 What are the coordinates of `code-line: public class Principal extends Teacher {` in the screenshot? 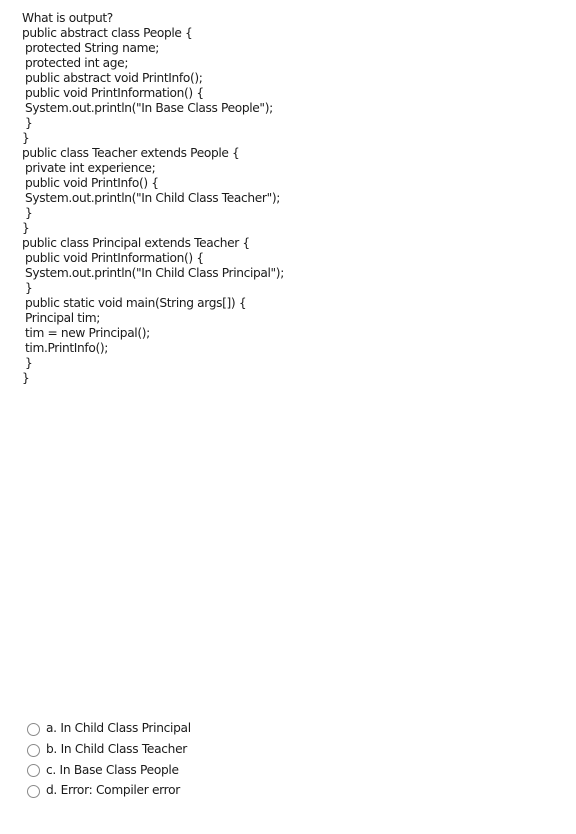 It's located at (136, 243).